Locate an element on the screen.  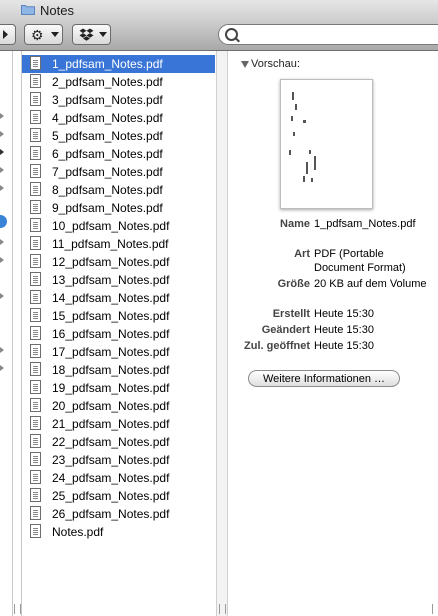
search-icon is located at coordinates (231, 34).